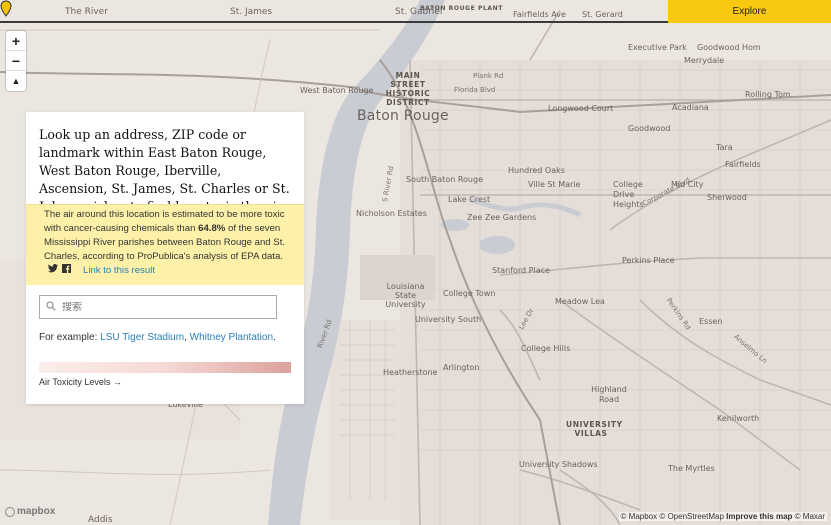  Describe the element at coordinates (488, 76) in the screenshot. I see `map-label-plank-rd: Plank Rd` at that location.